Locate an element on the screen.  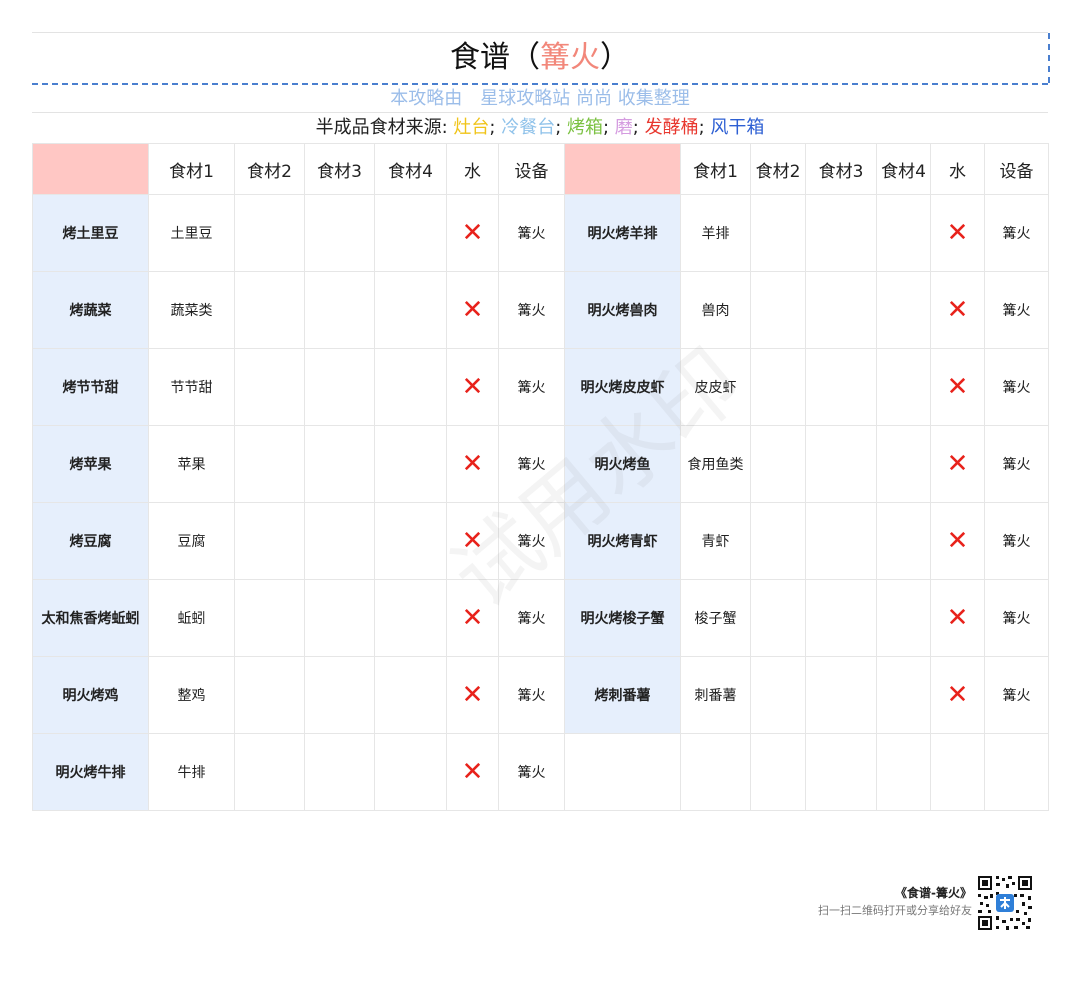
footer-title: 《食谱-篝火》 is located at coordinates (933, 893).